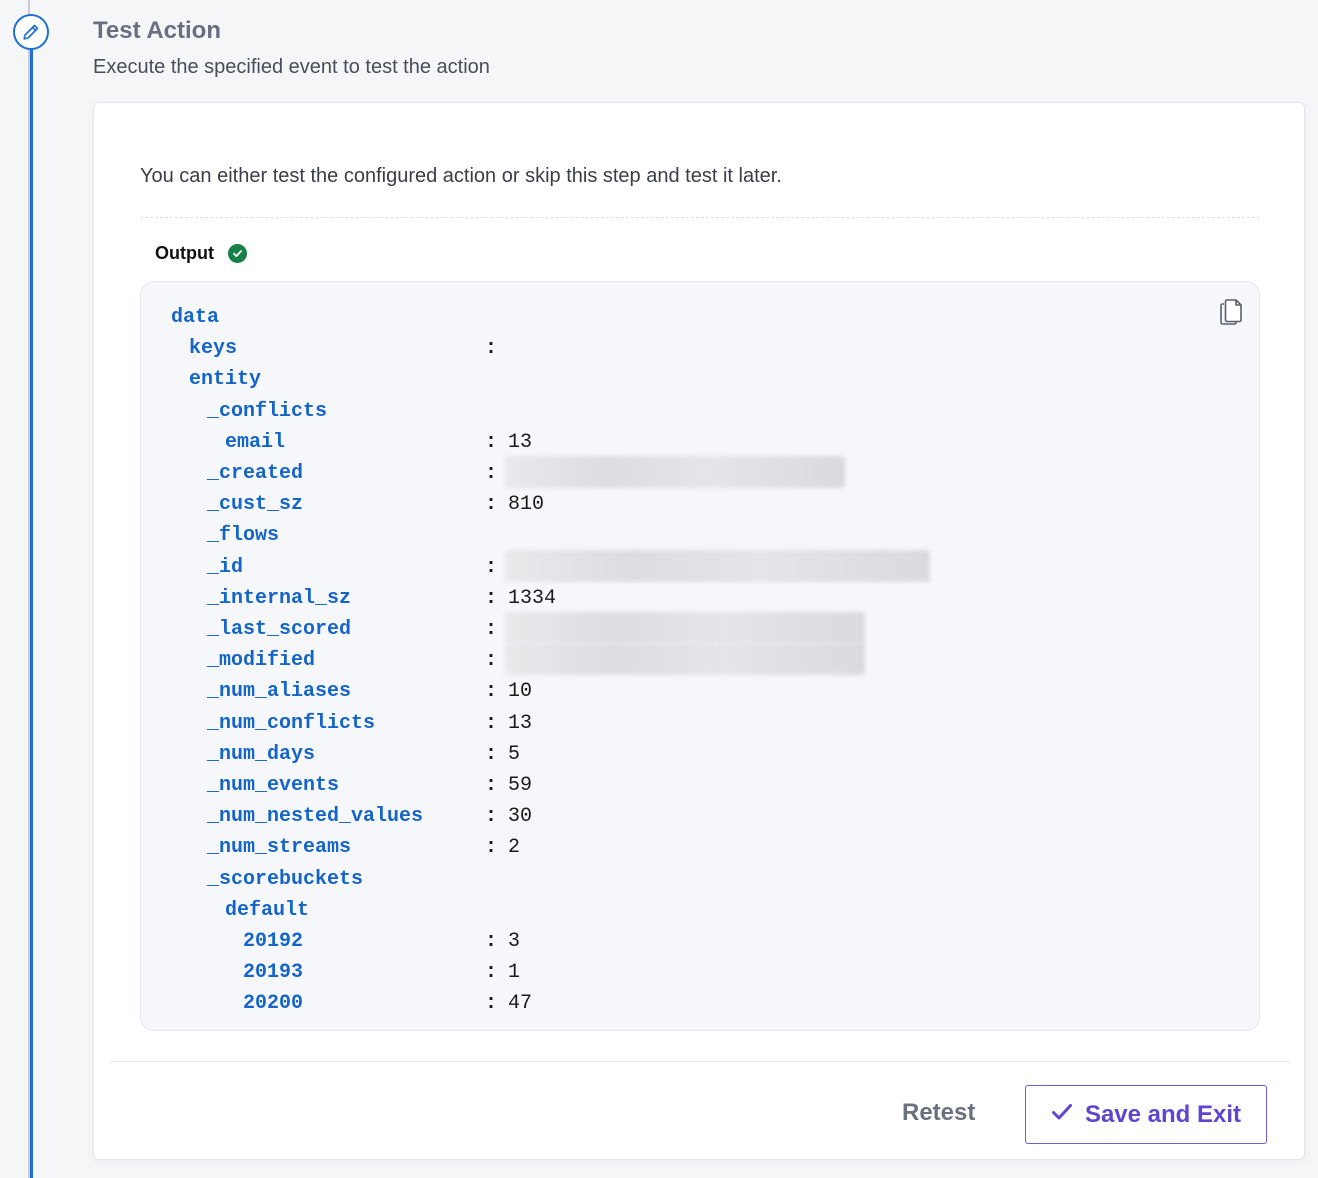  Describe the element at coordinates (273, 941) in the screenshot. I see `output-key: 20192` at that location.